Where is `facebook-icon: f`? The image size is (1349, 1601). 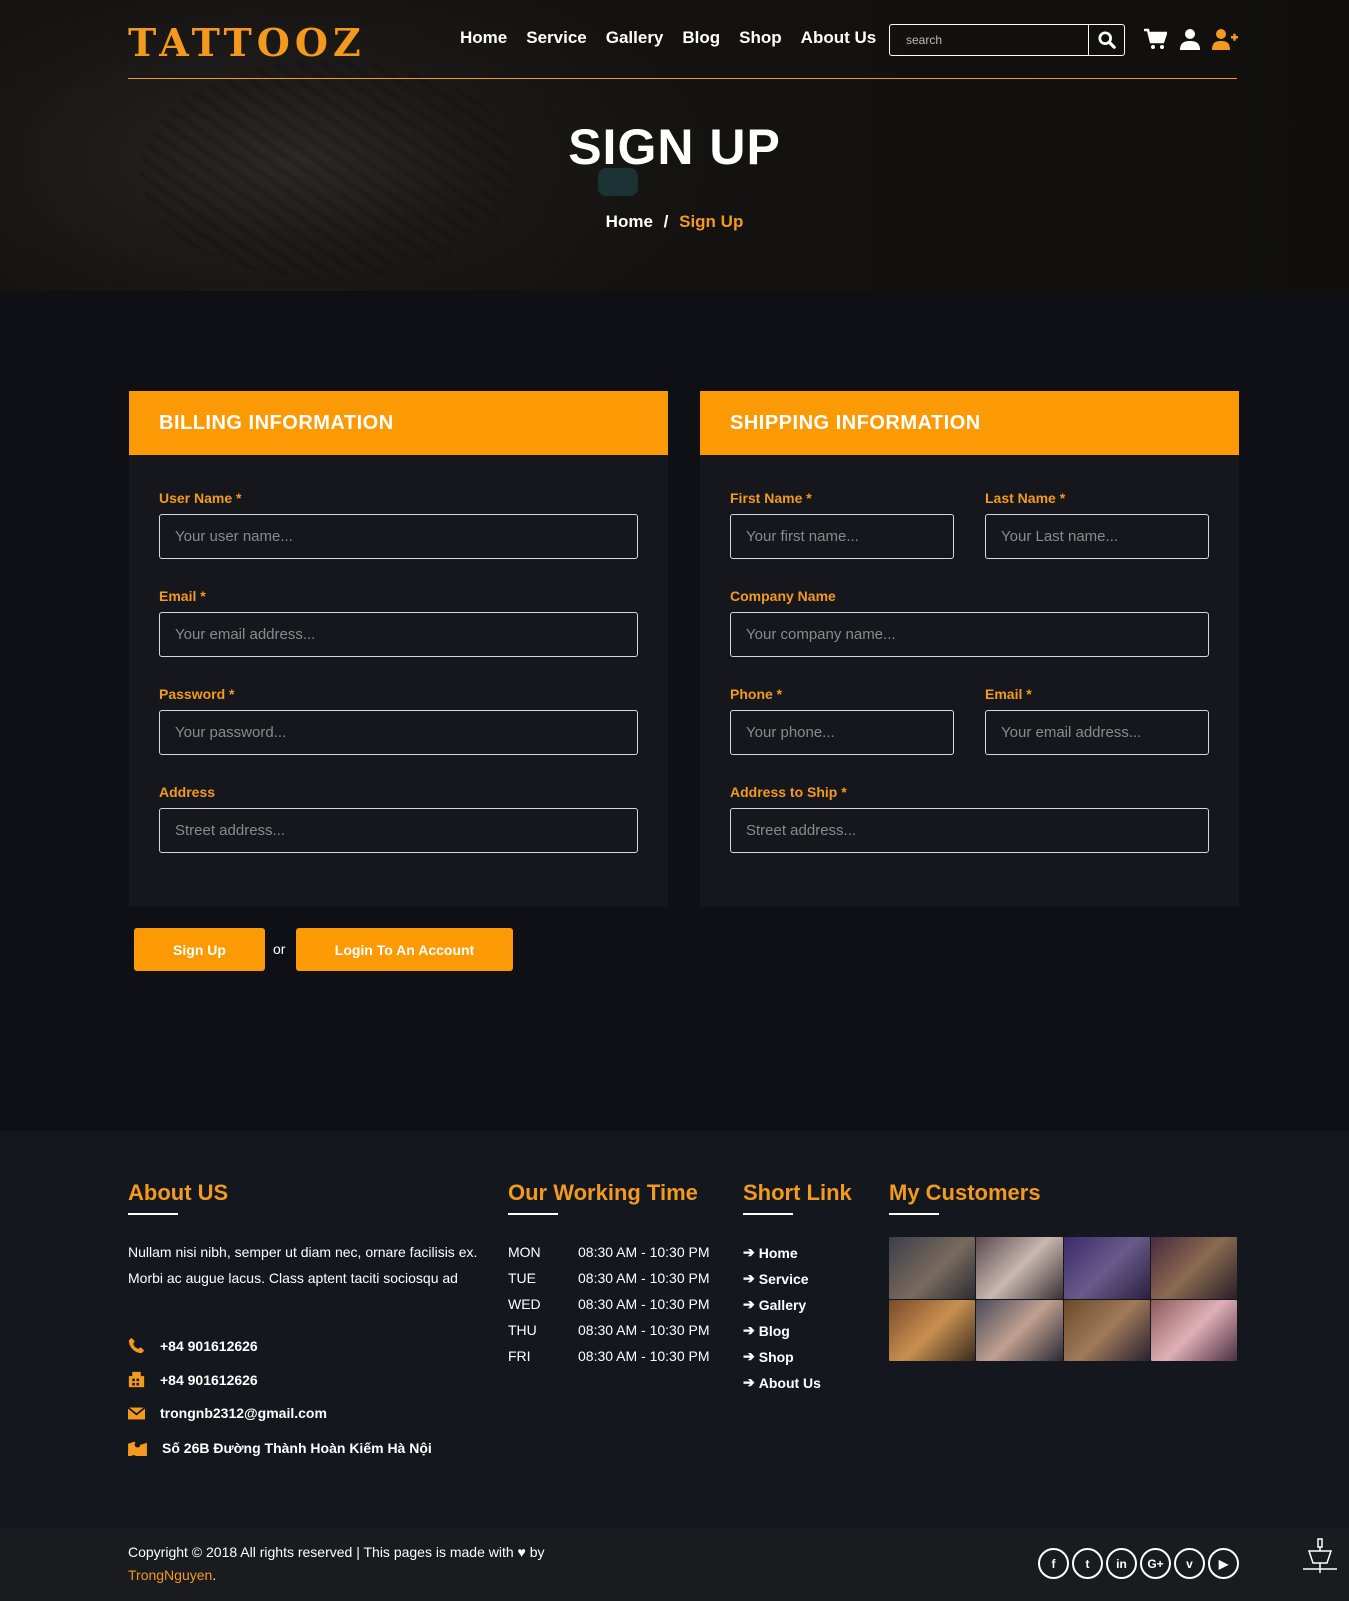 facebook-icon: f is located at coordinates (1053, 1563).